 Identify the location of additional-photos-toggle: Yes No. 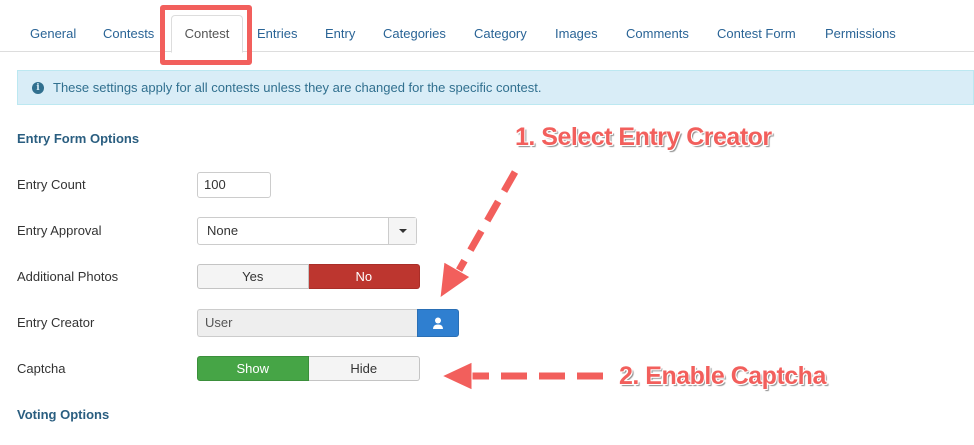
(308, 276).